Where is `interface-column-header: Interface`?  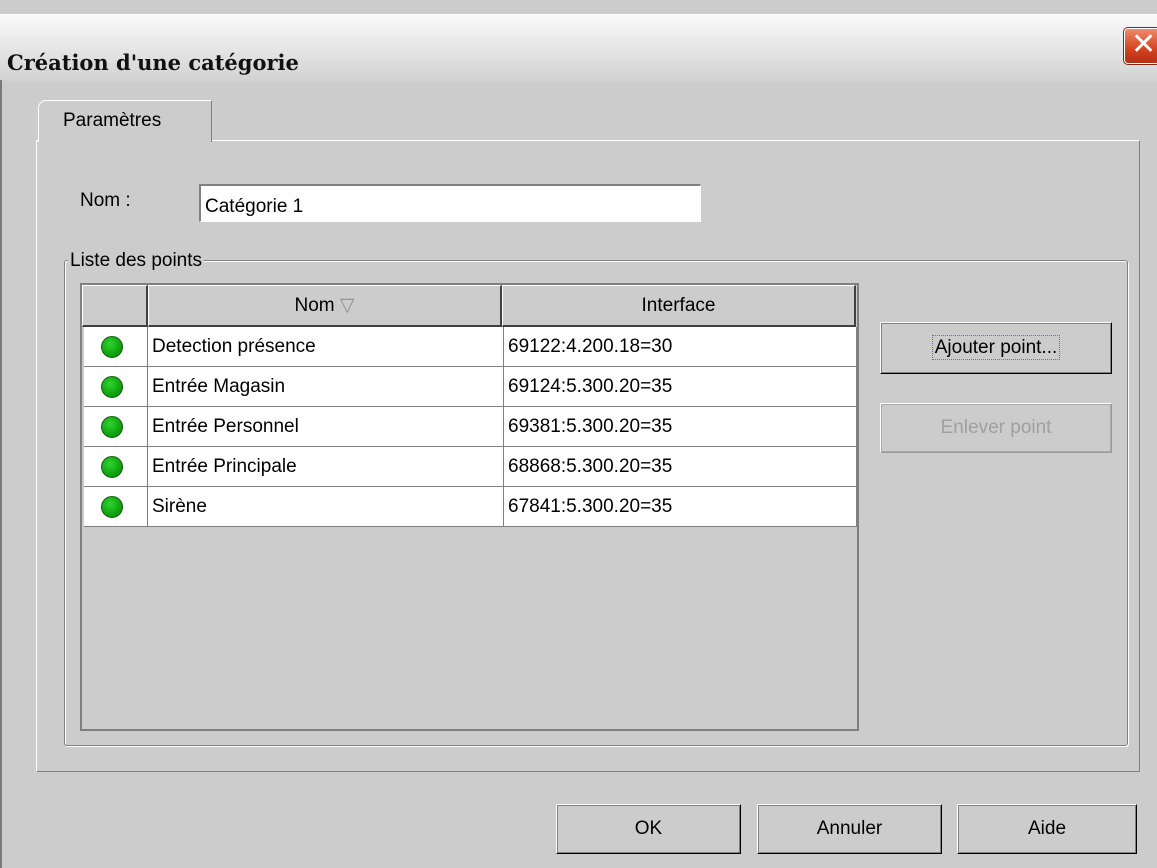
interface-column-header: Interface is located at coordinates (679, 306).